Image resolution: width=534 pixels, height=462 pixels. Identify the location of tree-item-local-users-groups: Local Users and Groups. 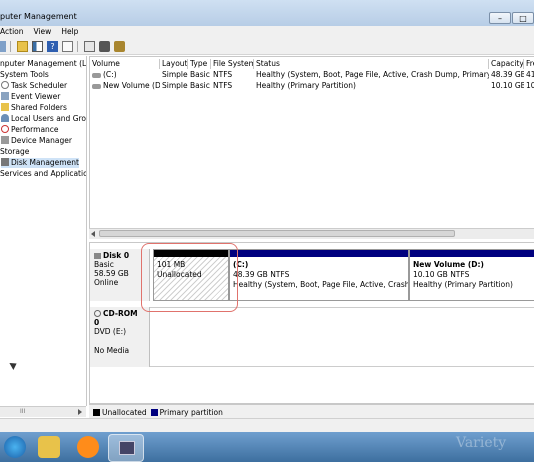
(43, 119).